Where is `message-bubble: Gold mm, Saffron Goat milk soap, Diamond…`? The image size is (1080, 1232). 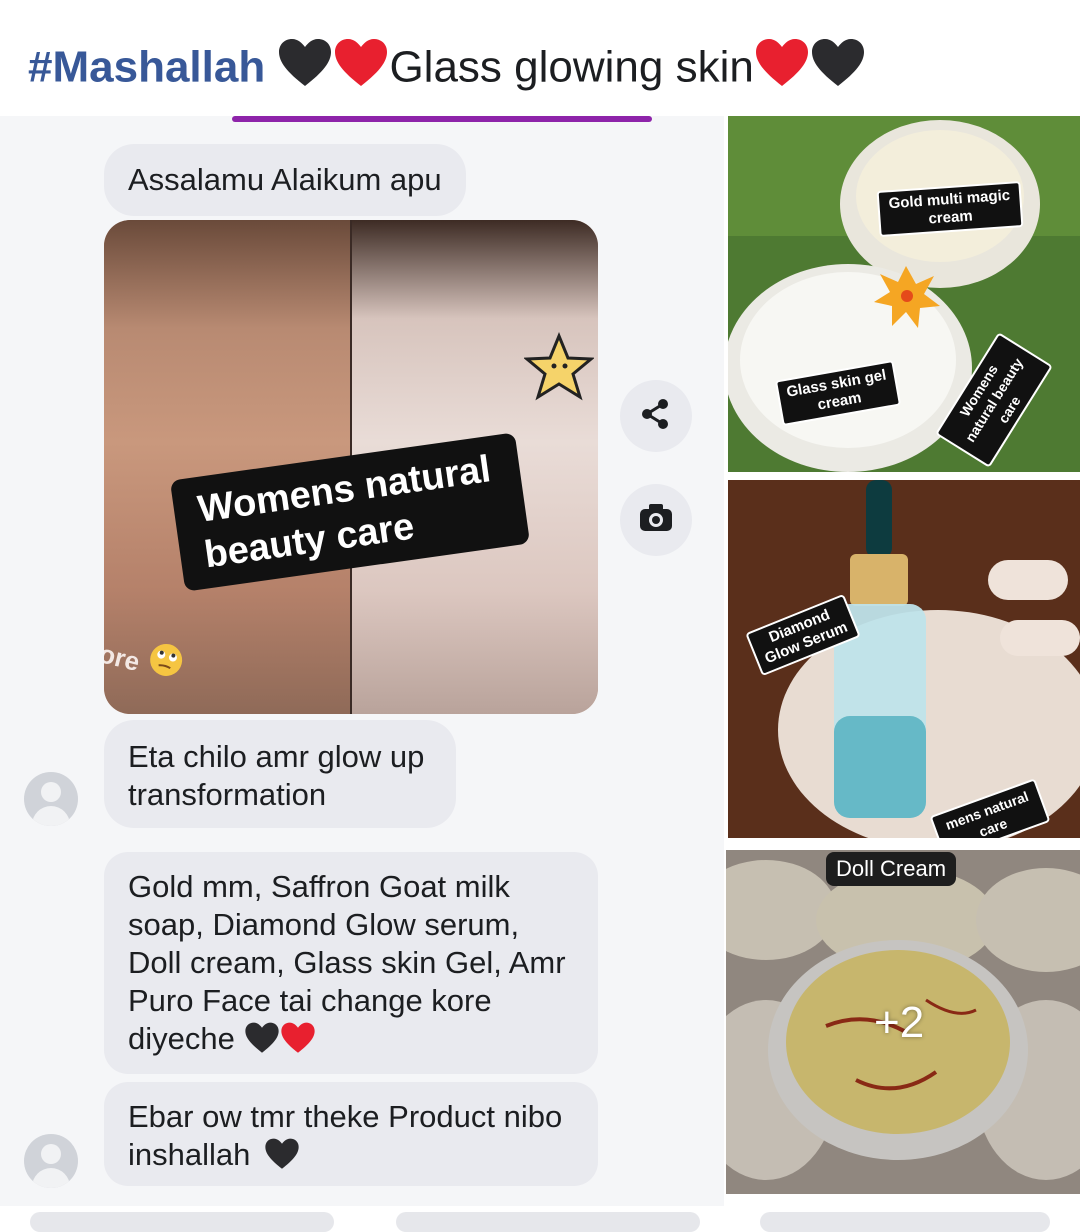
message-bubble: Gold mm, Saffron Goat milk soap, Diamond… is located at coordinates (351, 963).